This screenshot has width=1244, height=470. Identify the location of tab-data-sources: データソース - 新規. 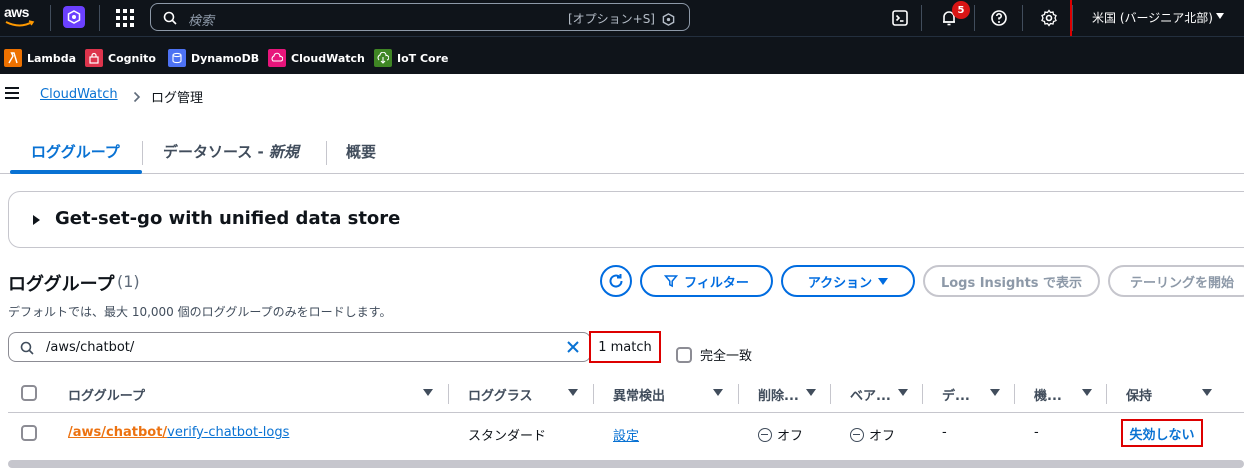
(231, 151).